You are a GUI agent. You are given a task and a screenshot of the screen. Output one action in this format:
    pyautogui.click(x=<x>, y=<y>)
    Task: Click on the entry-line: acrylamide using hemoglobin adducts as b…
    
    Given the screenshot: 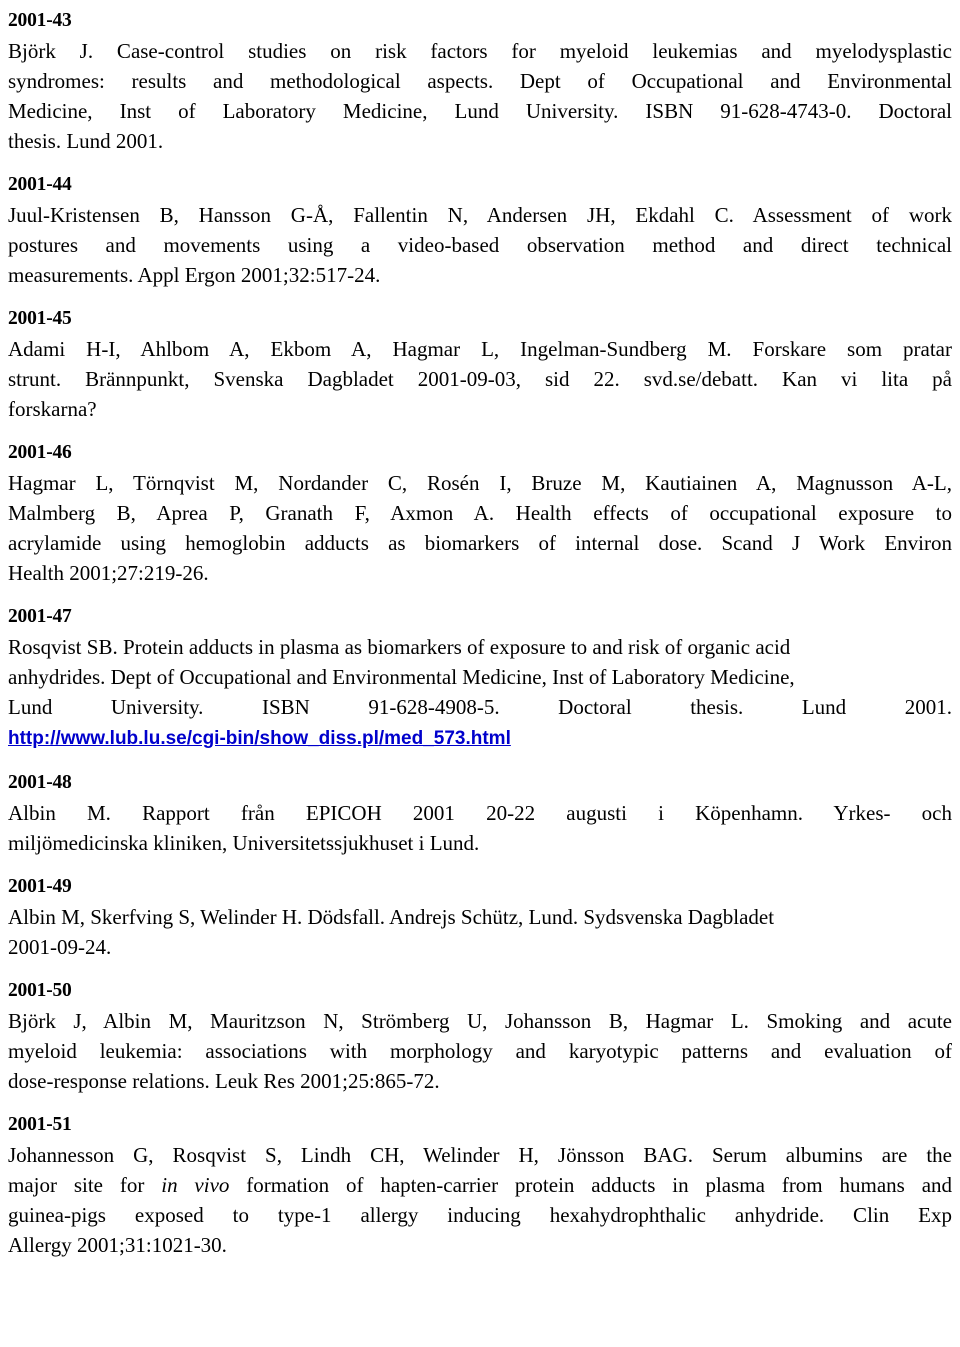 What is the action you would take?
    pyautogui.click(x=480, y=543)
    